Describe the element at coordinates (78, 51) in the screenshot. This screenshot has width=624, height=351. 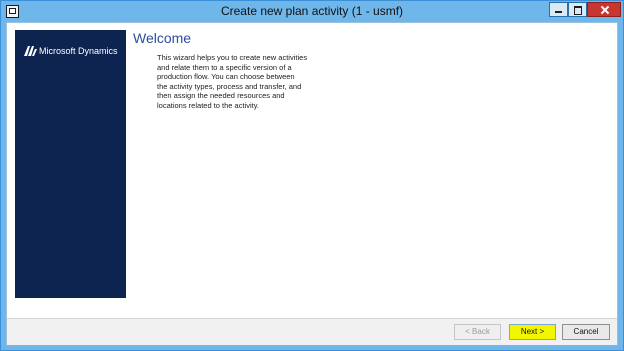
I see `brand-text: Microsoft Dynamics` at that location.